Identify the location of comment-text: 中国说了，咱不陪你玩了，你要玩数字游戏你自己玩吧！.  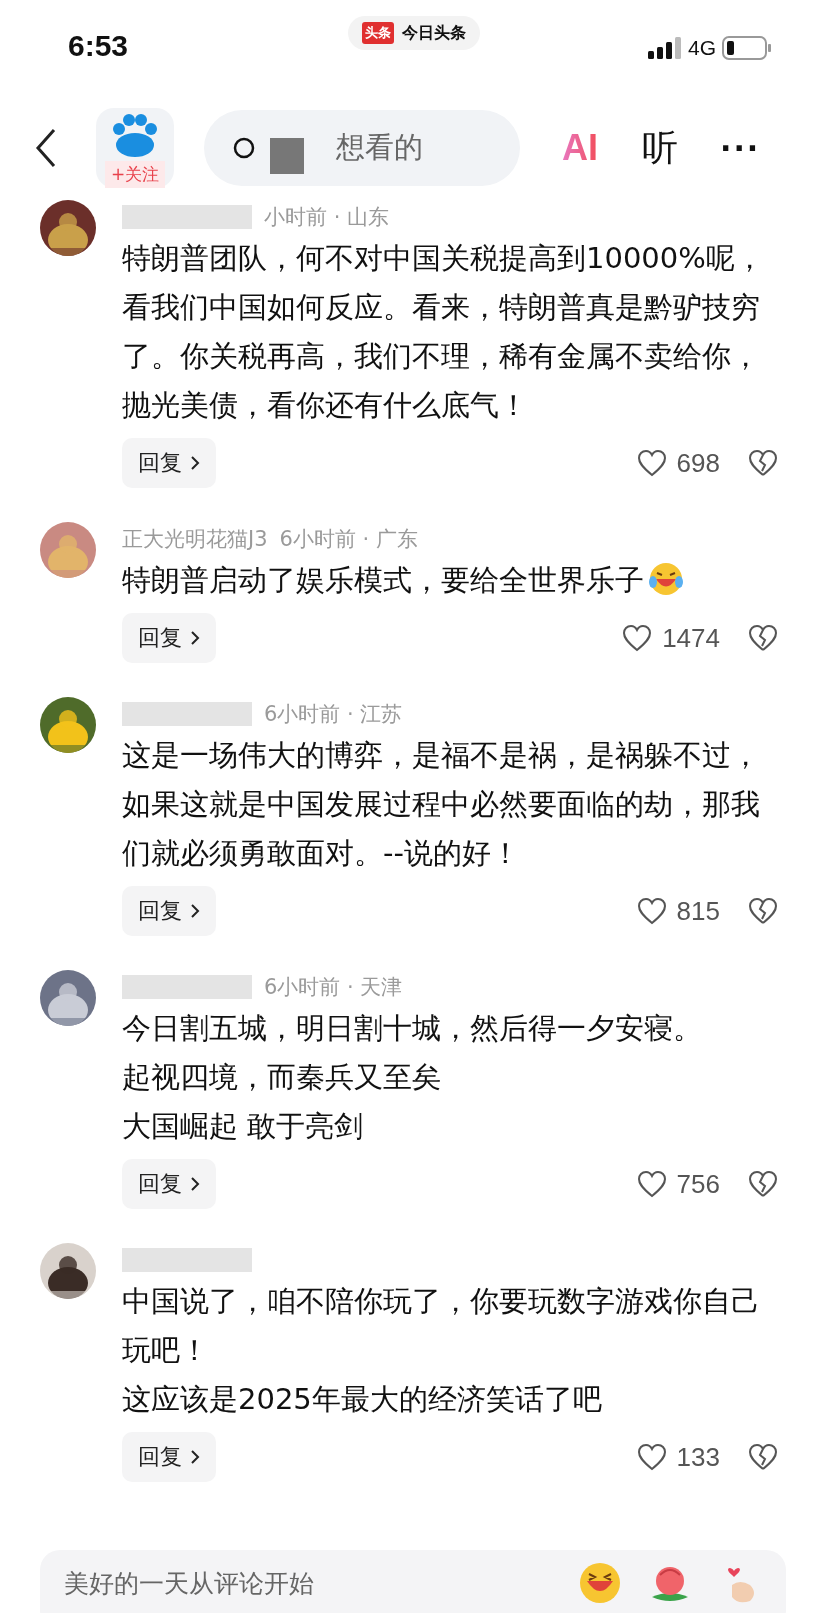
(441, 1326).